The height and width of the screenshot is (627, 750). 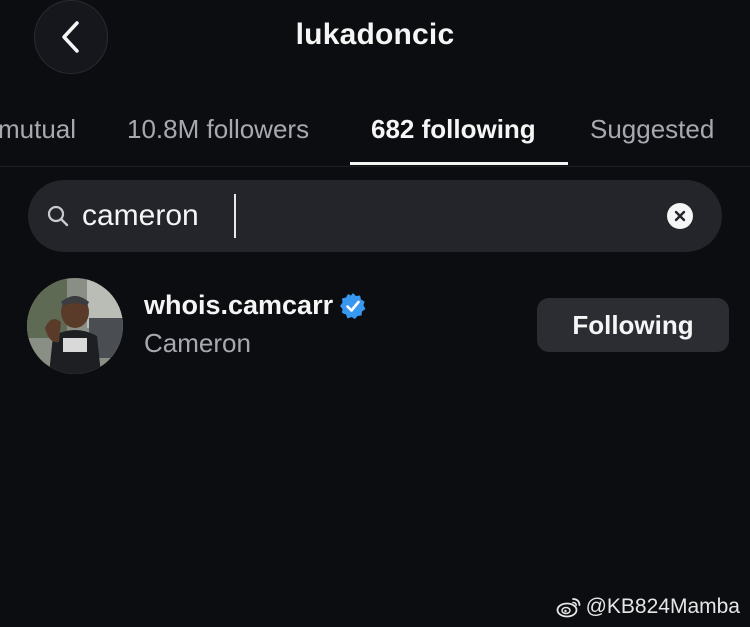 What do you see at coordinates (38, 129) in the screenshot?
I see `tab-mutual: mutual` at bounding box center [38, 129].